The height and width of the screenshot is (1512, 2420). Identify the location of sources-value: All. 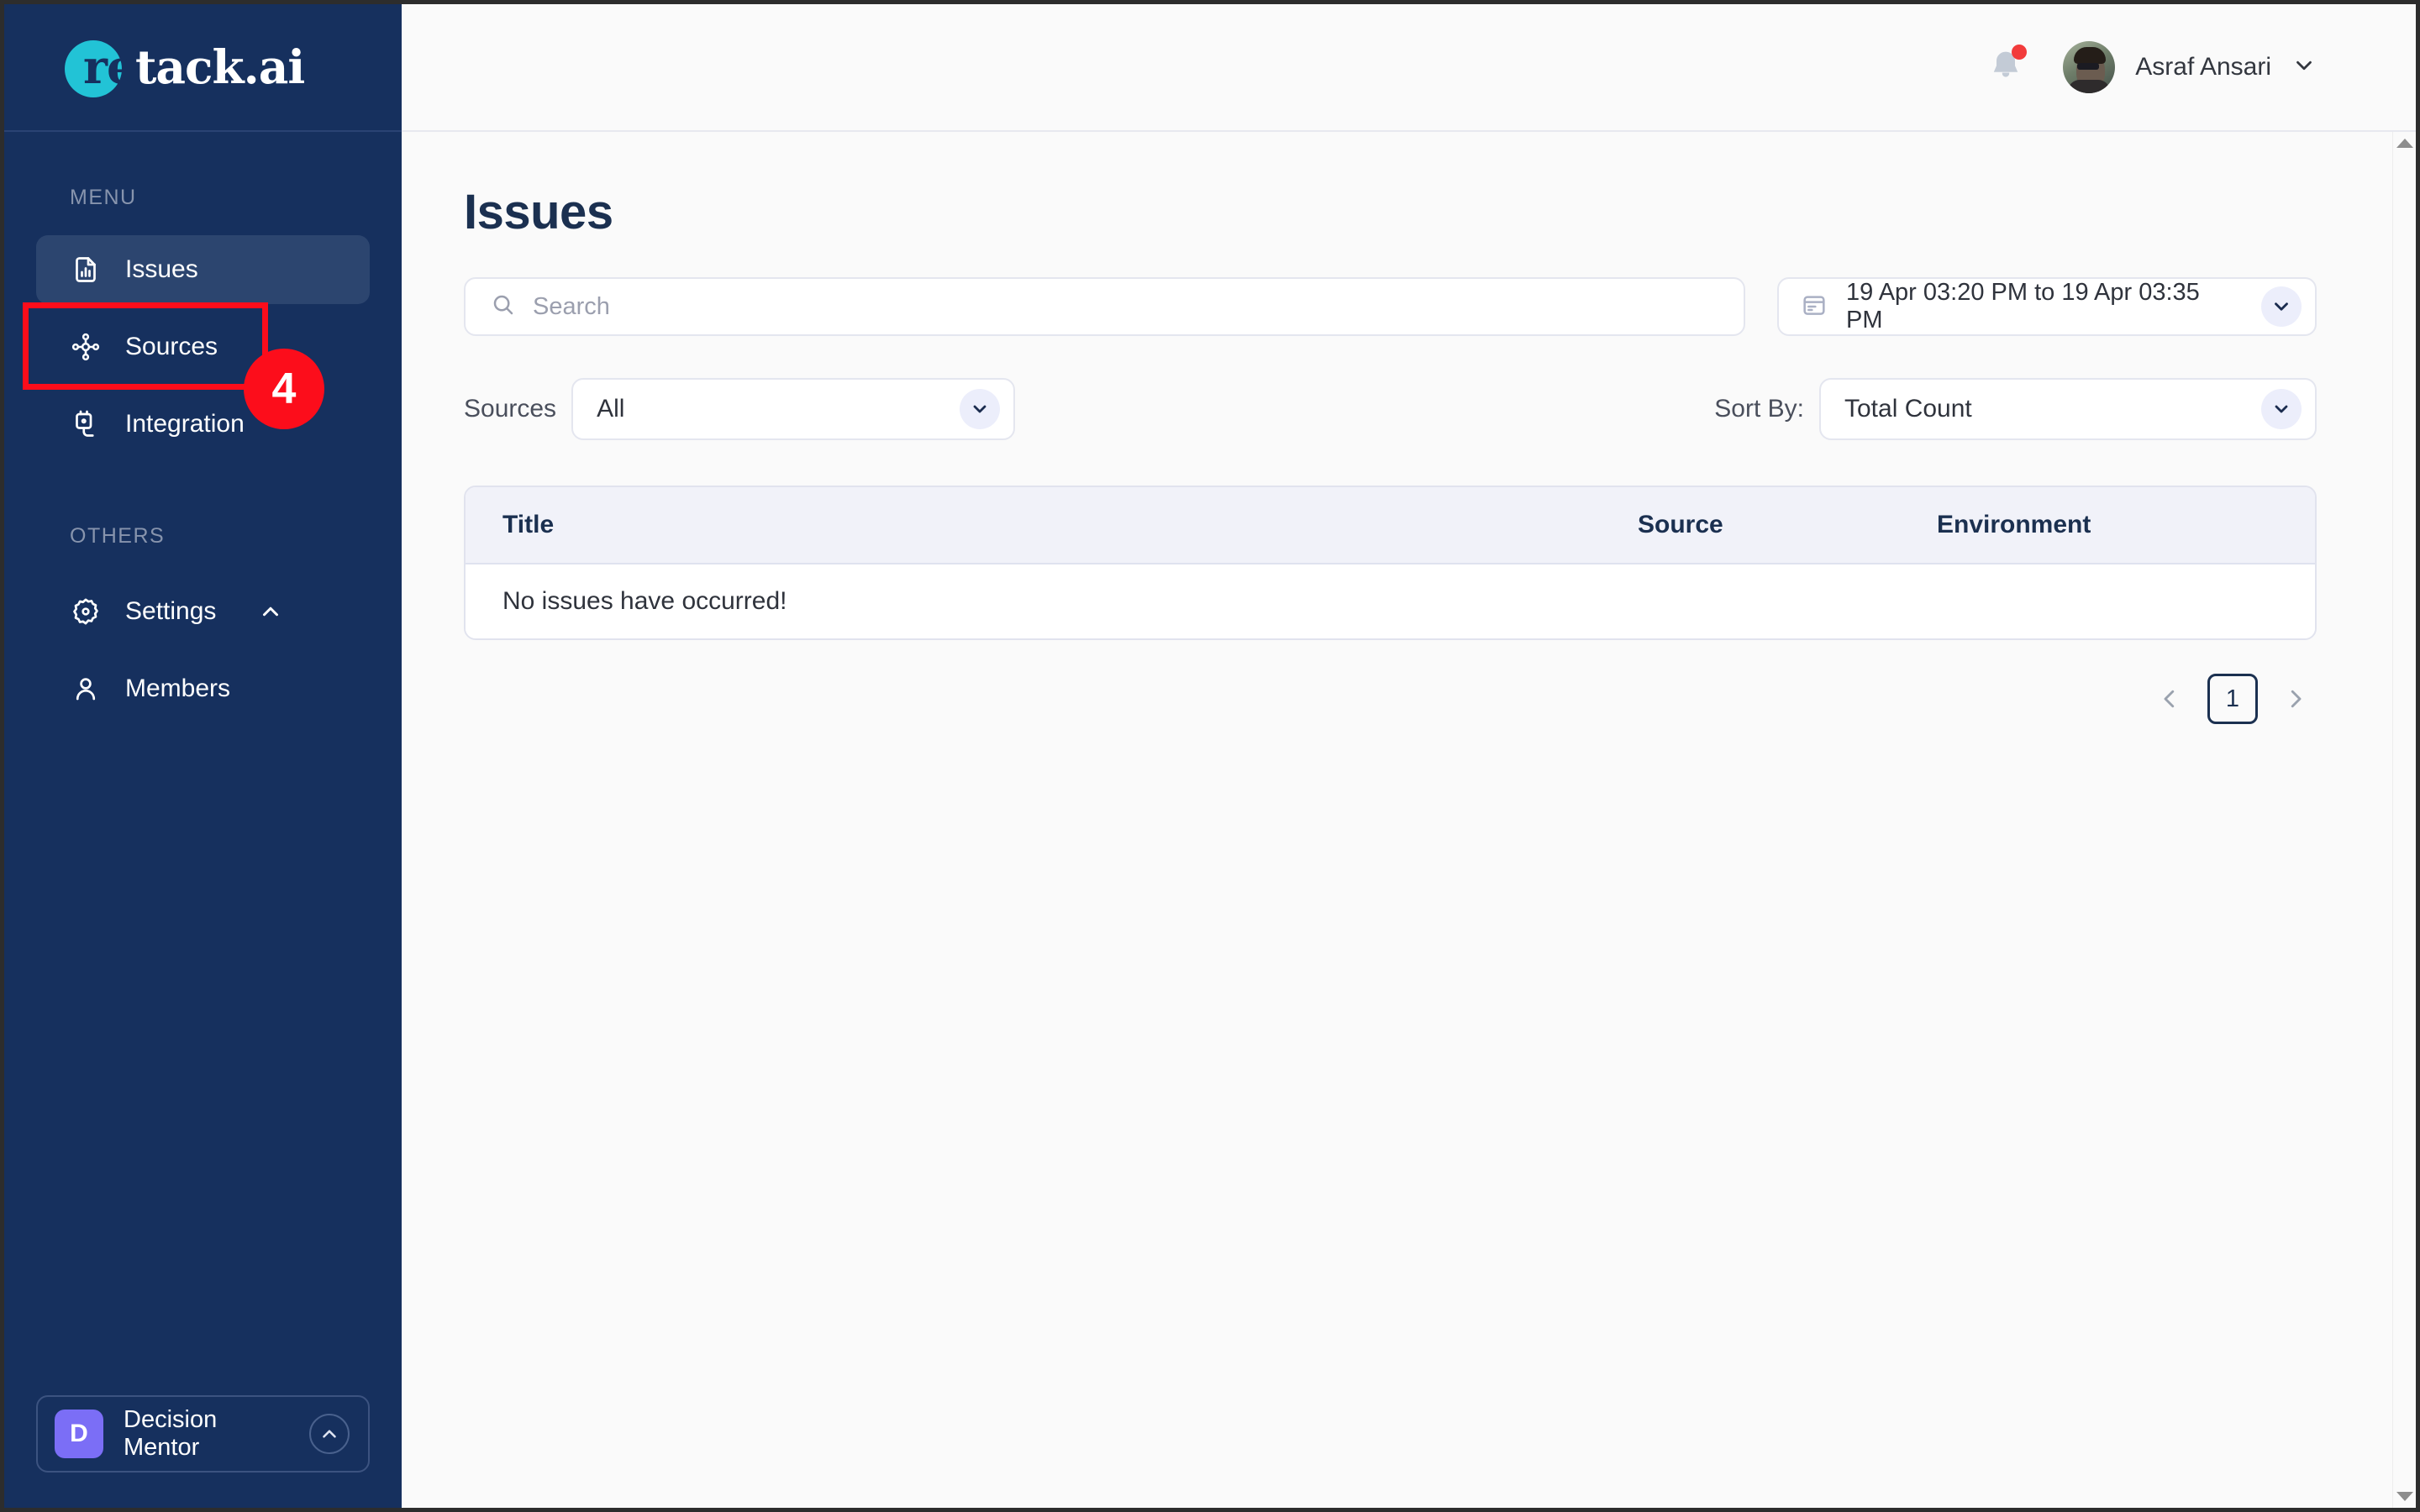
(611, 409).